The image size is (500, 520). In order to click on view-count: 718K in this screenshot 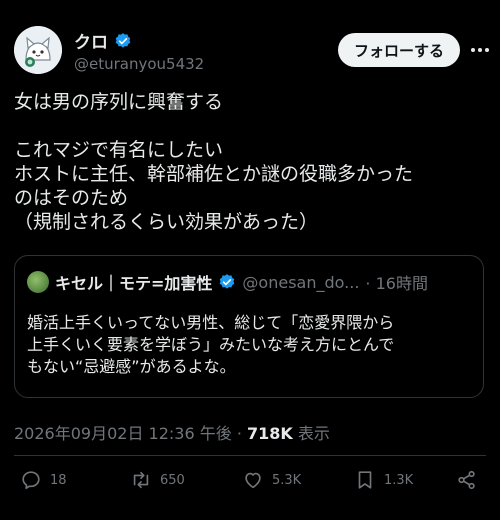, I will do `click(270, 433)`.